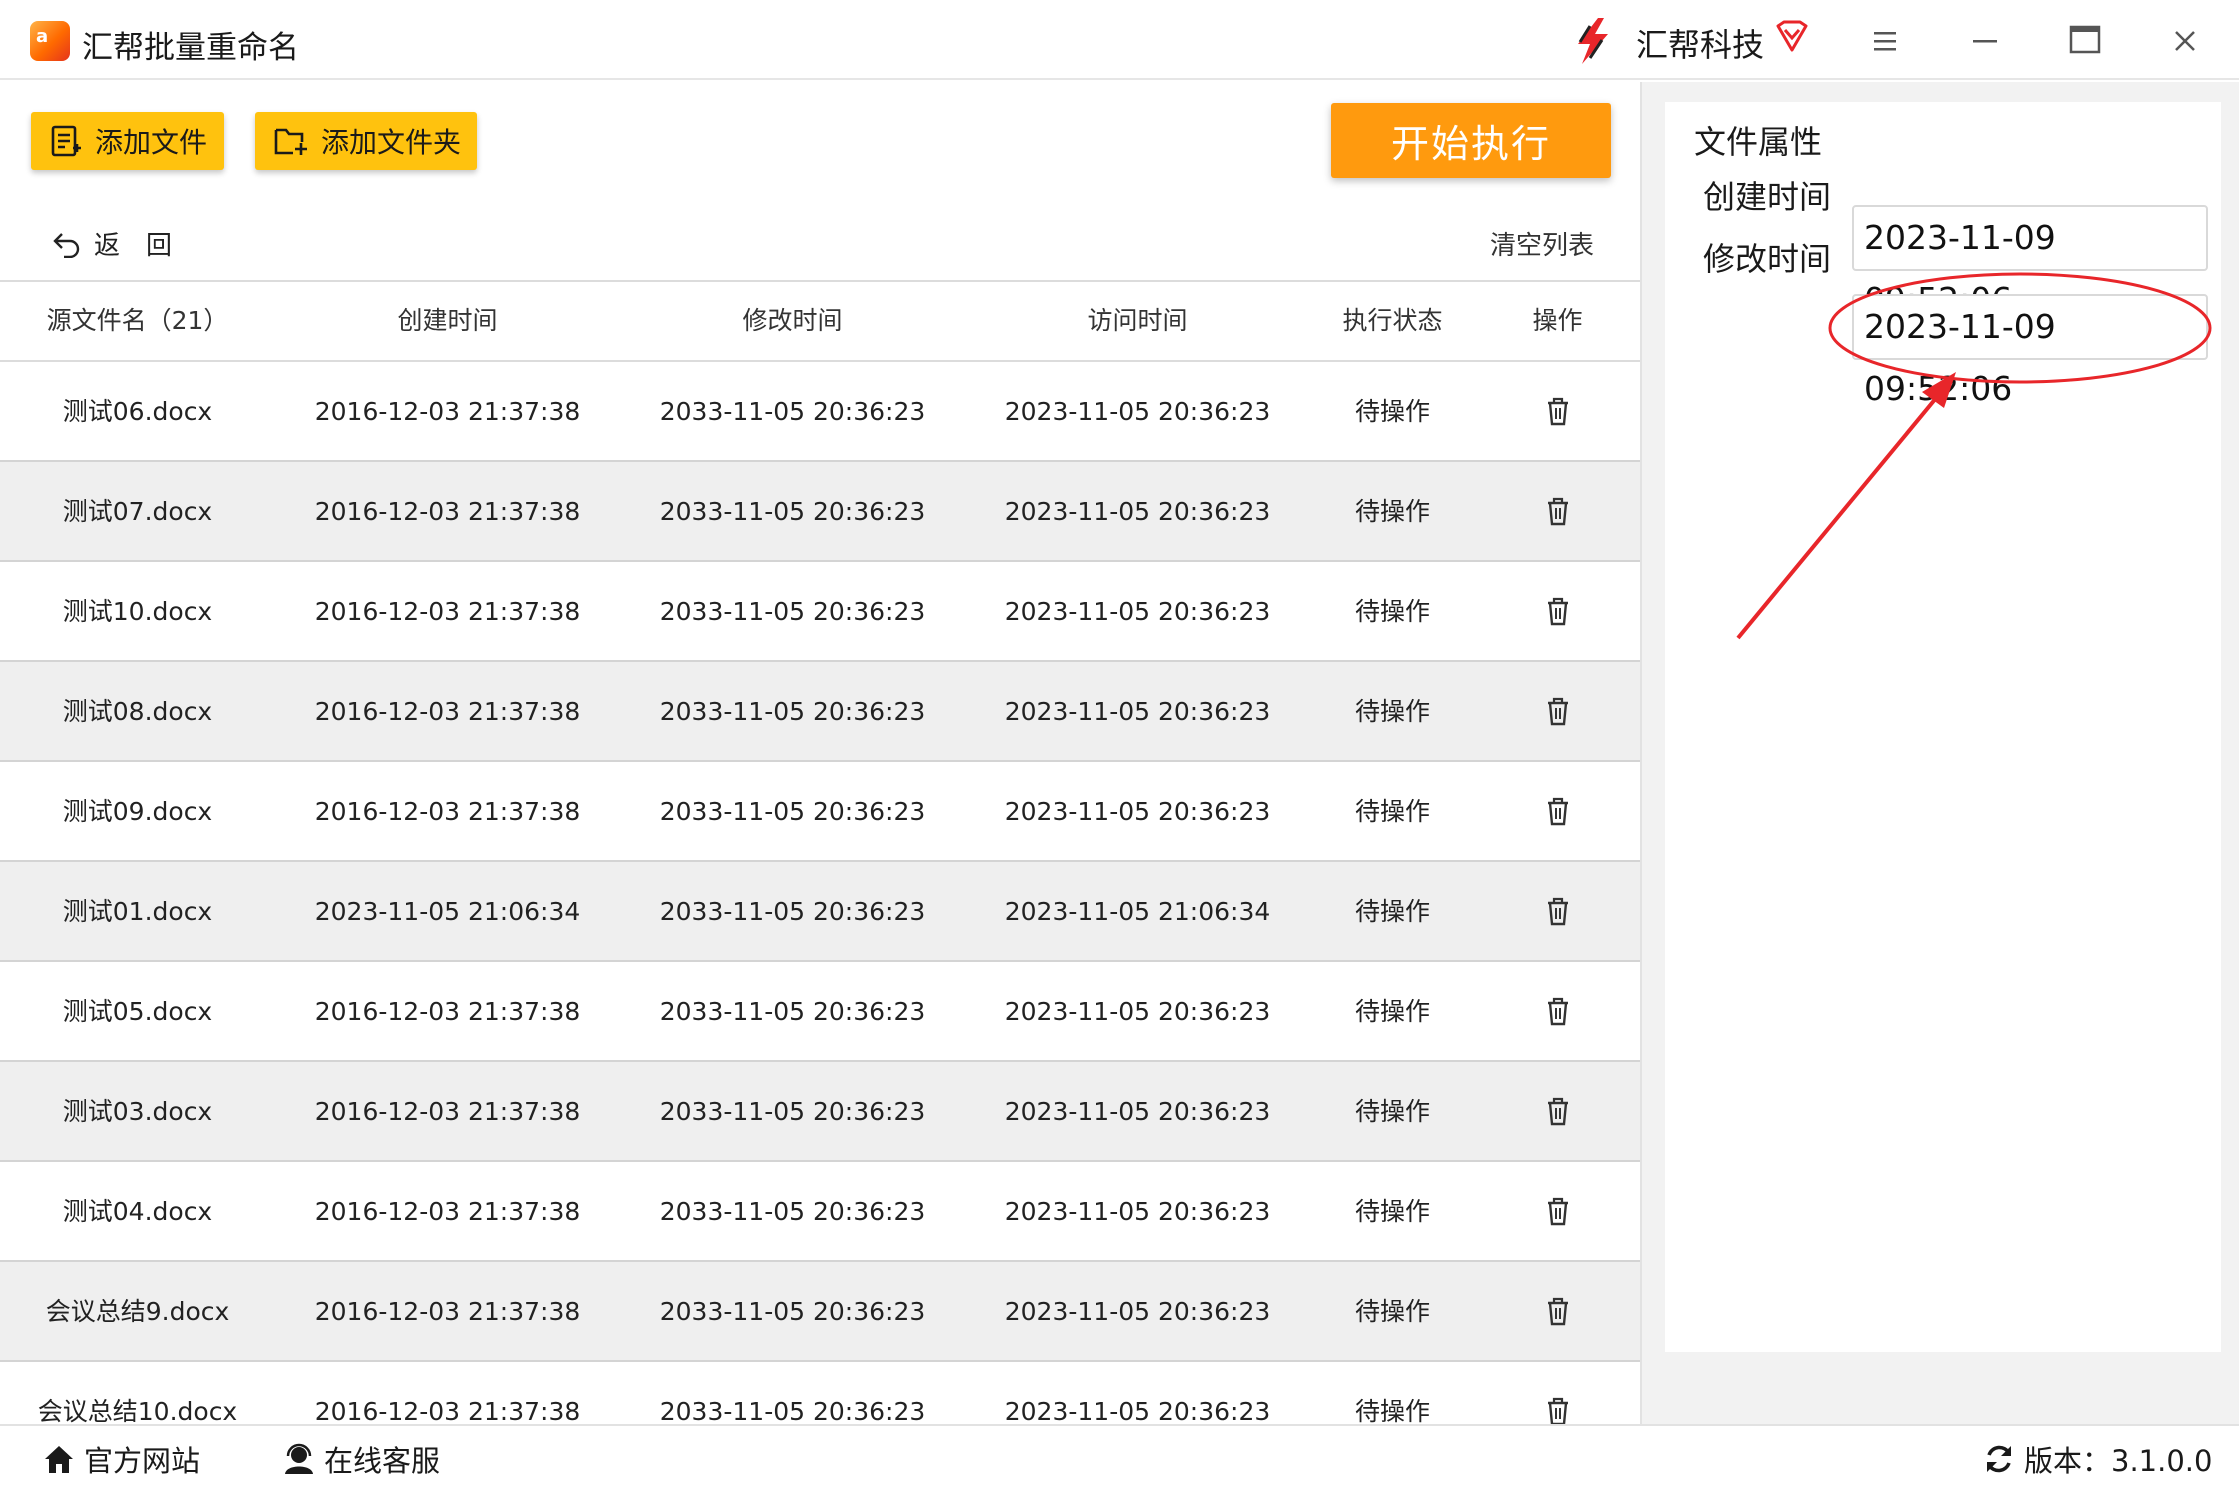 The image size is (2239, 1489). Describe the element at coordinates (137, 511) in the screenshot. I see `cell-name: 测试07.docx` at that location.